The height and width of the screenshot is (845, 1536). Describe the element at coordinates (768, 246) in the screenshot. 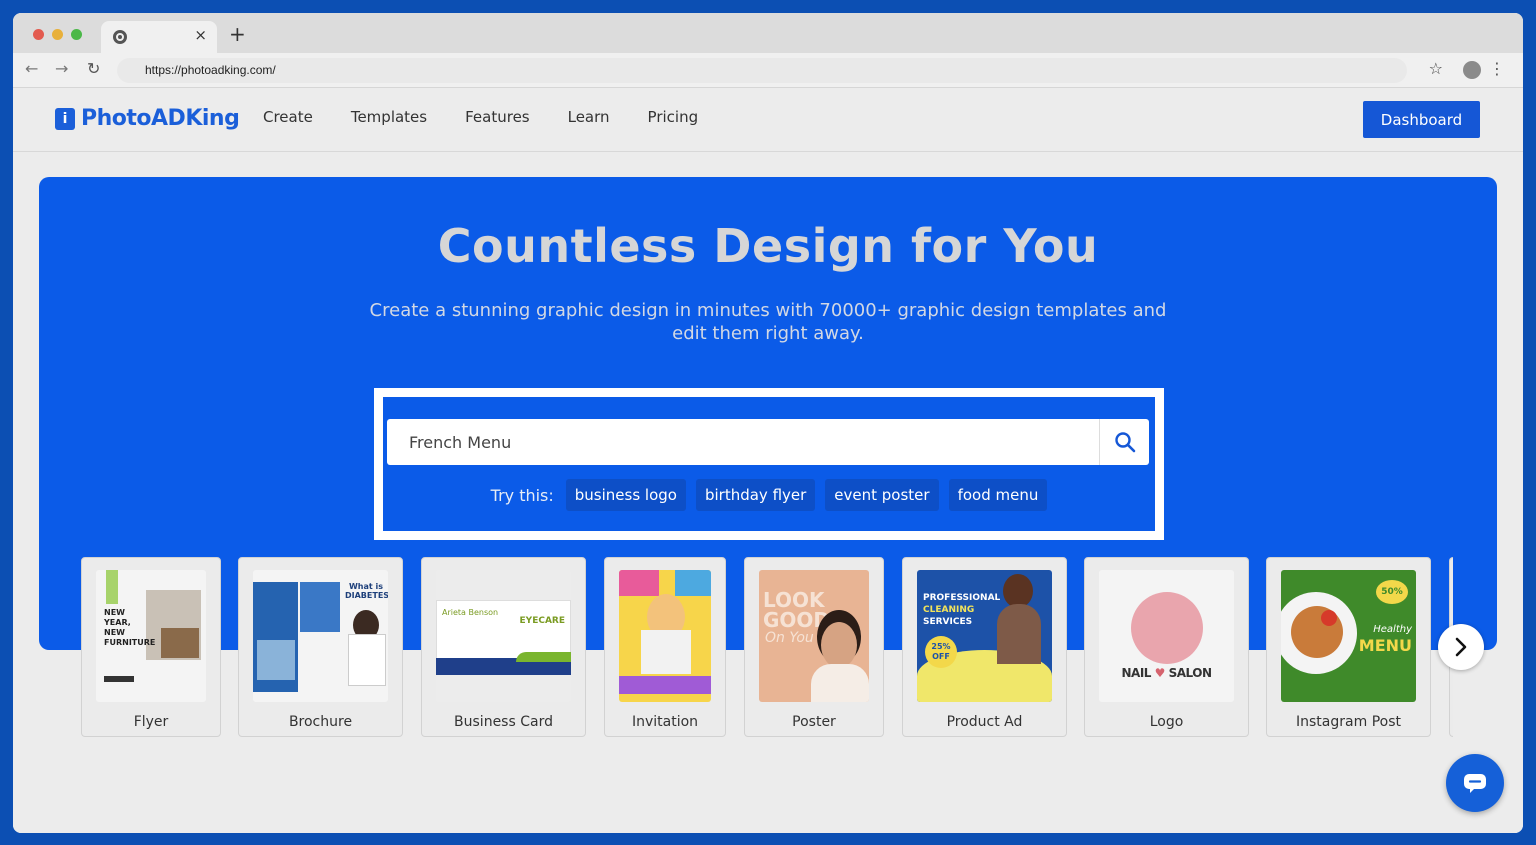

I see `hero-title: Countless Design for You` at that location.